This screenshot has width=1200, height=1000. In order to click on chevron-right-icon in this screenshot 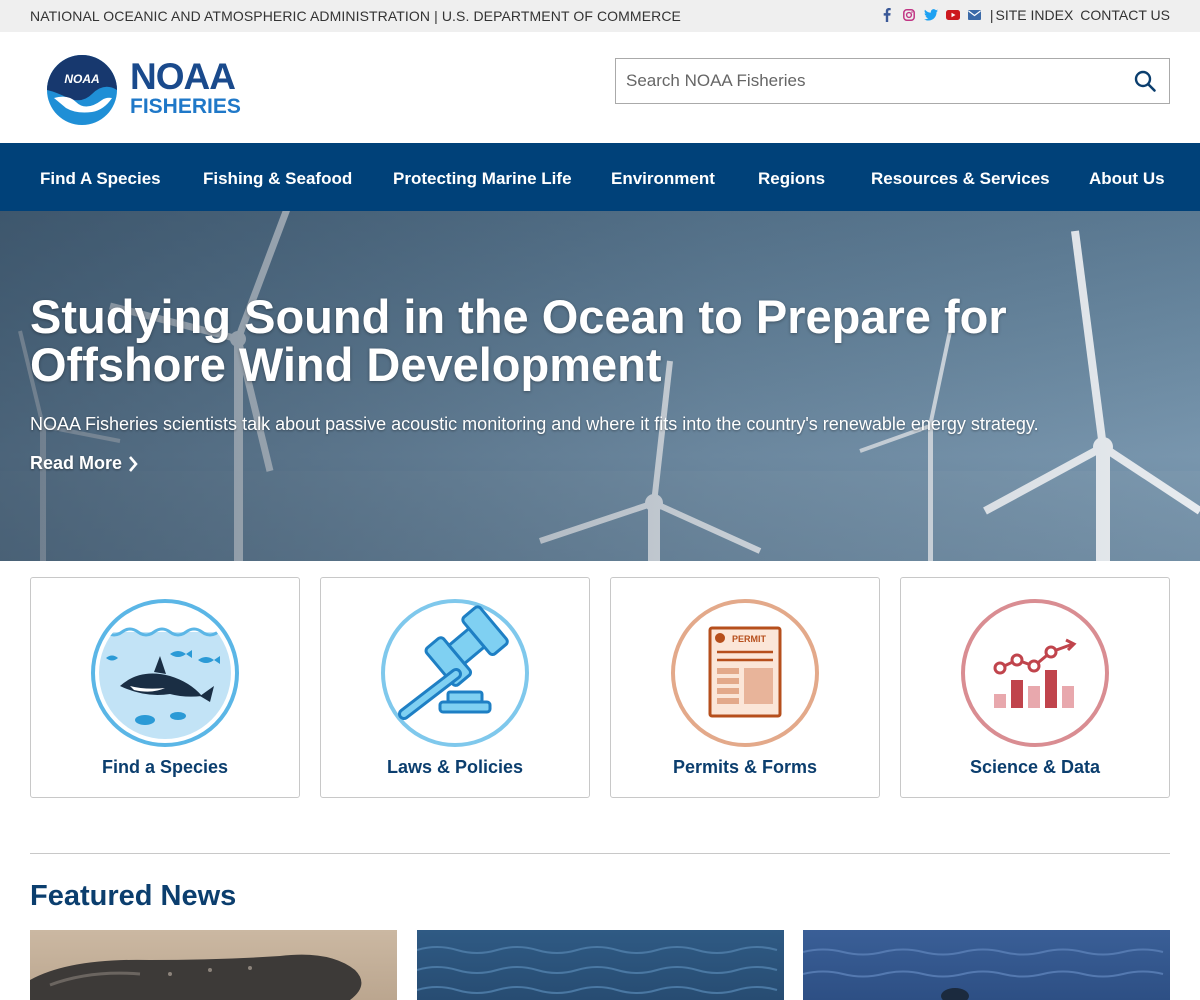, I will do `click(133, 463)`.